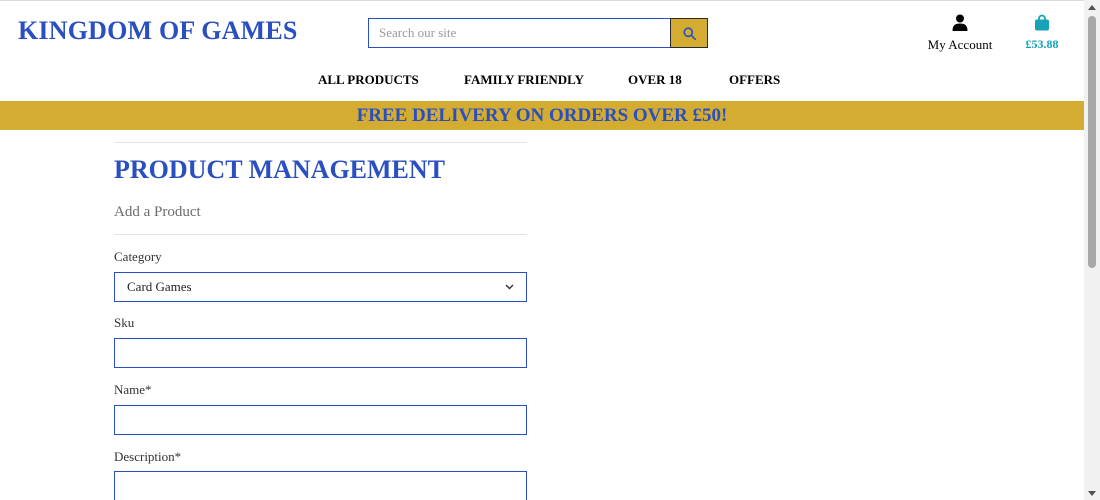 The image size is (1100, 500). What do you see at coordinates (655, 80) in the screenshot?
I see `nav-over-18: OVER 18` at bounding box center [655, 80].